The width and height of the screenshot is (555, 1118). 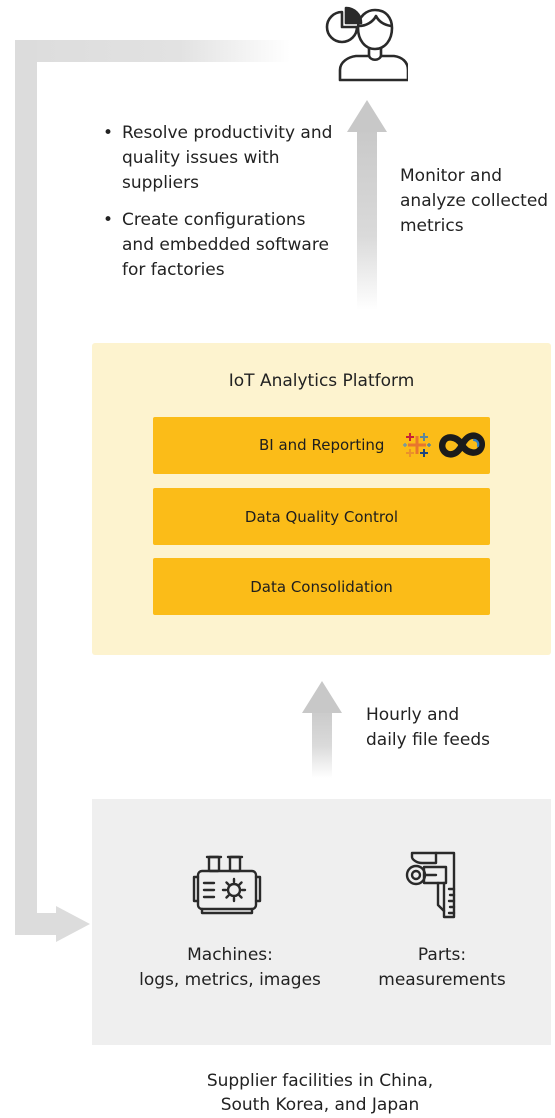 I want to click on feedback-loop-arrow-bottom, so click(x=37, y=924).